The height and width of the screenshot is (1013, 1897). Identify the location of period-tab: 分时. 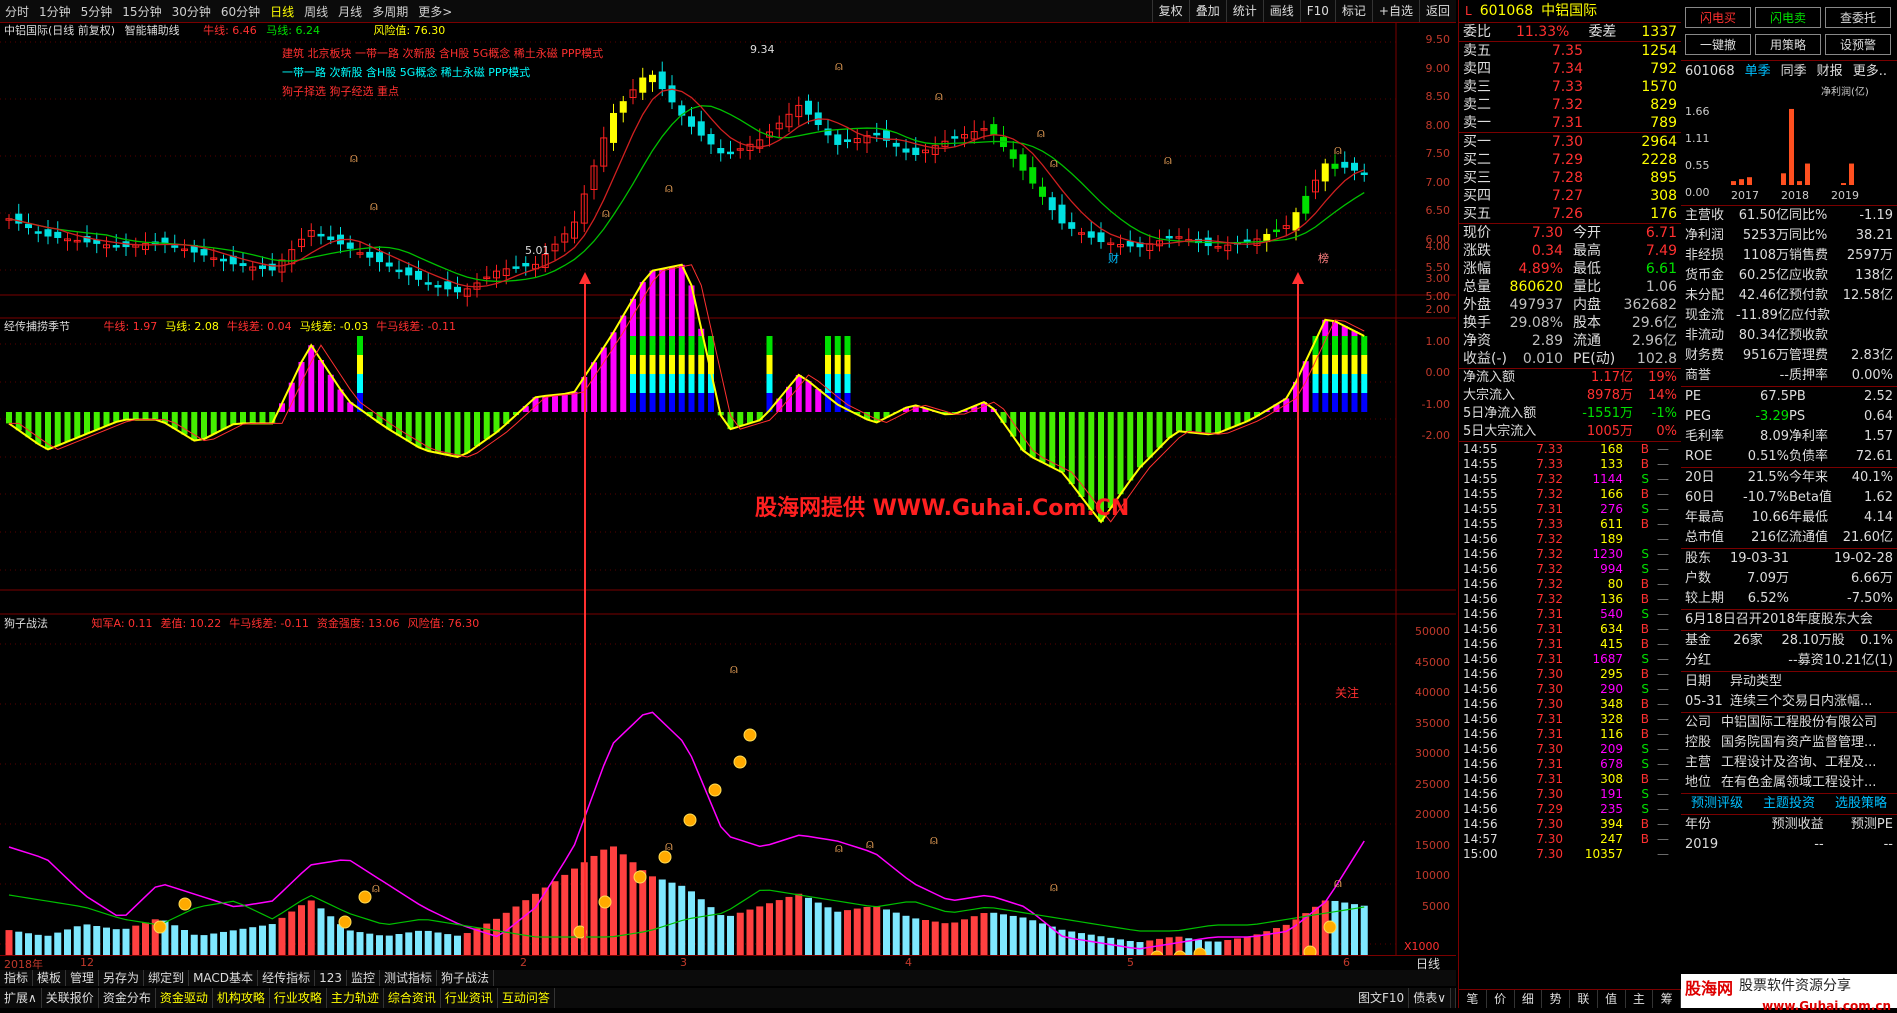
(17, 11).